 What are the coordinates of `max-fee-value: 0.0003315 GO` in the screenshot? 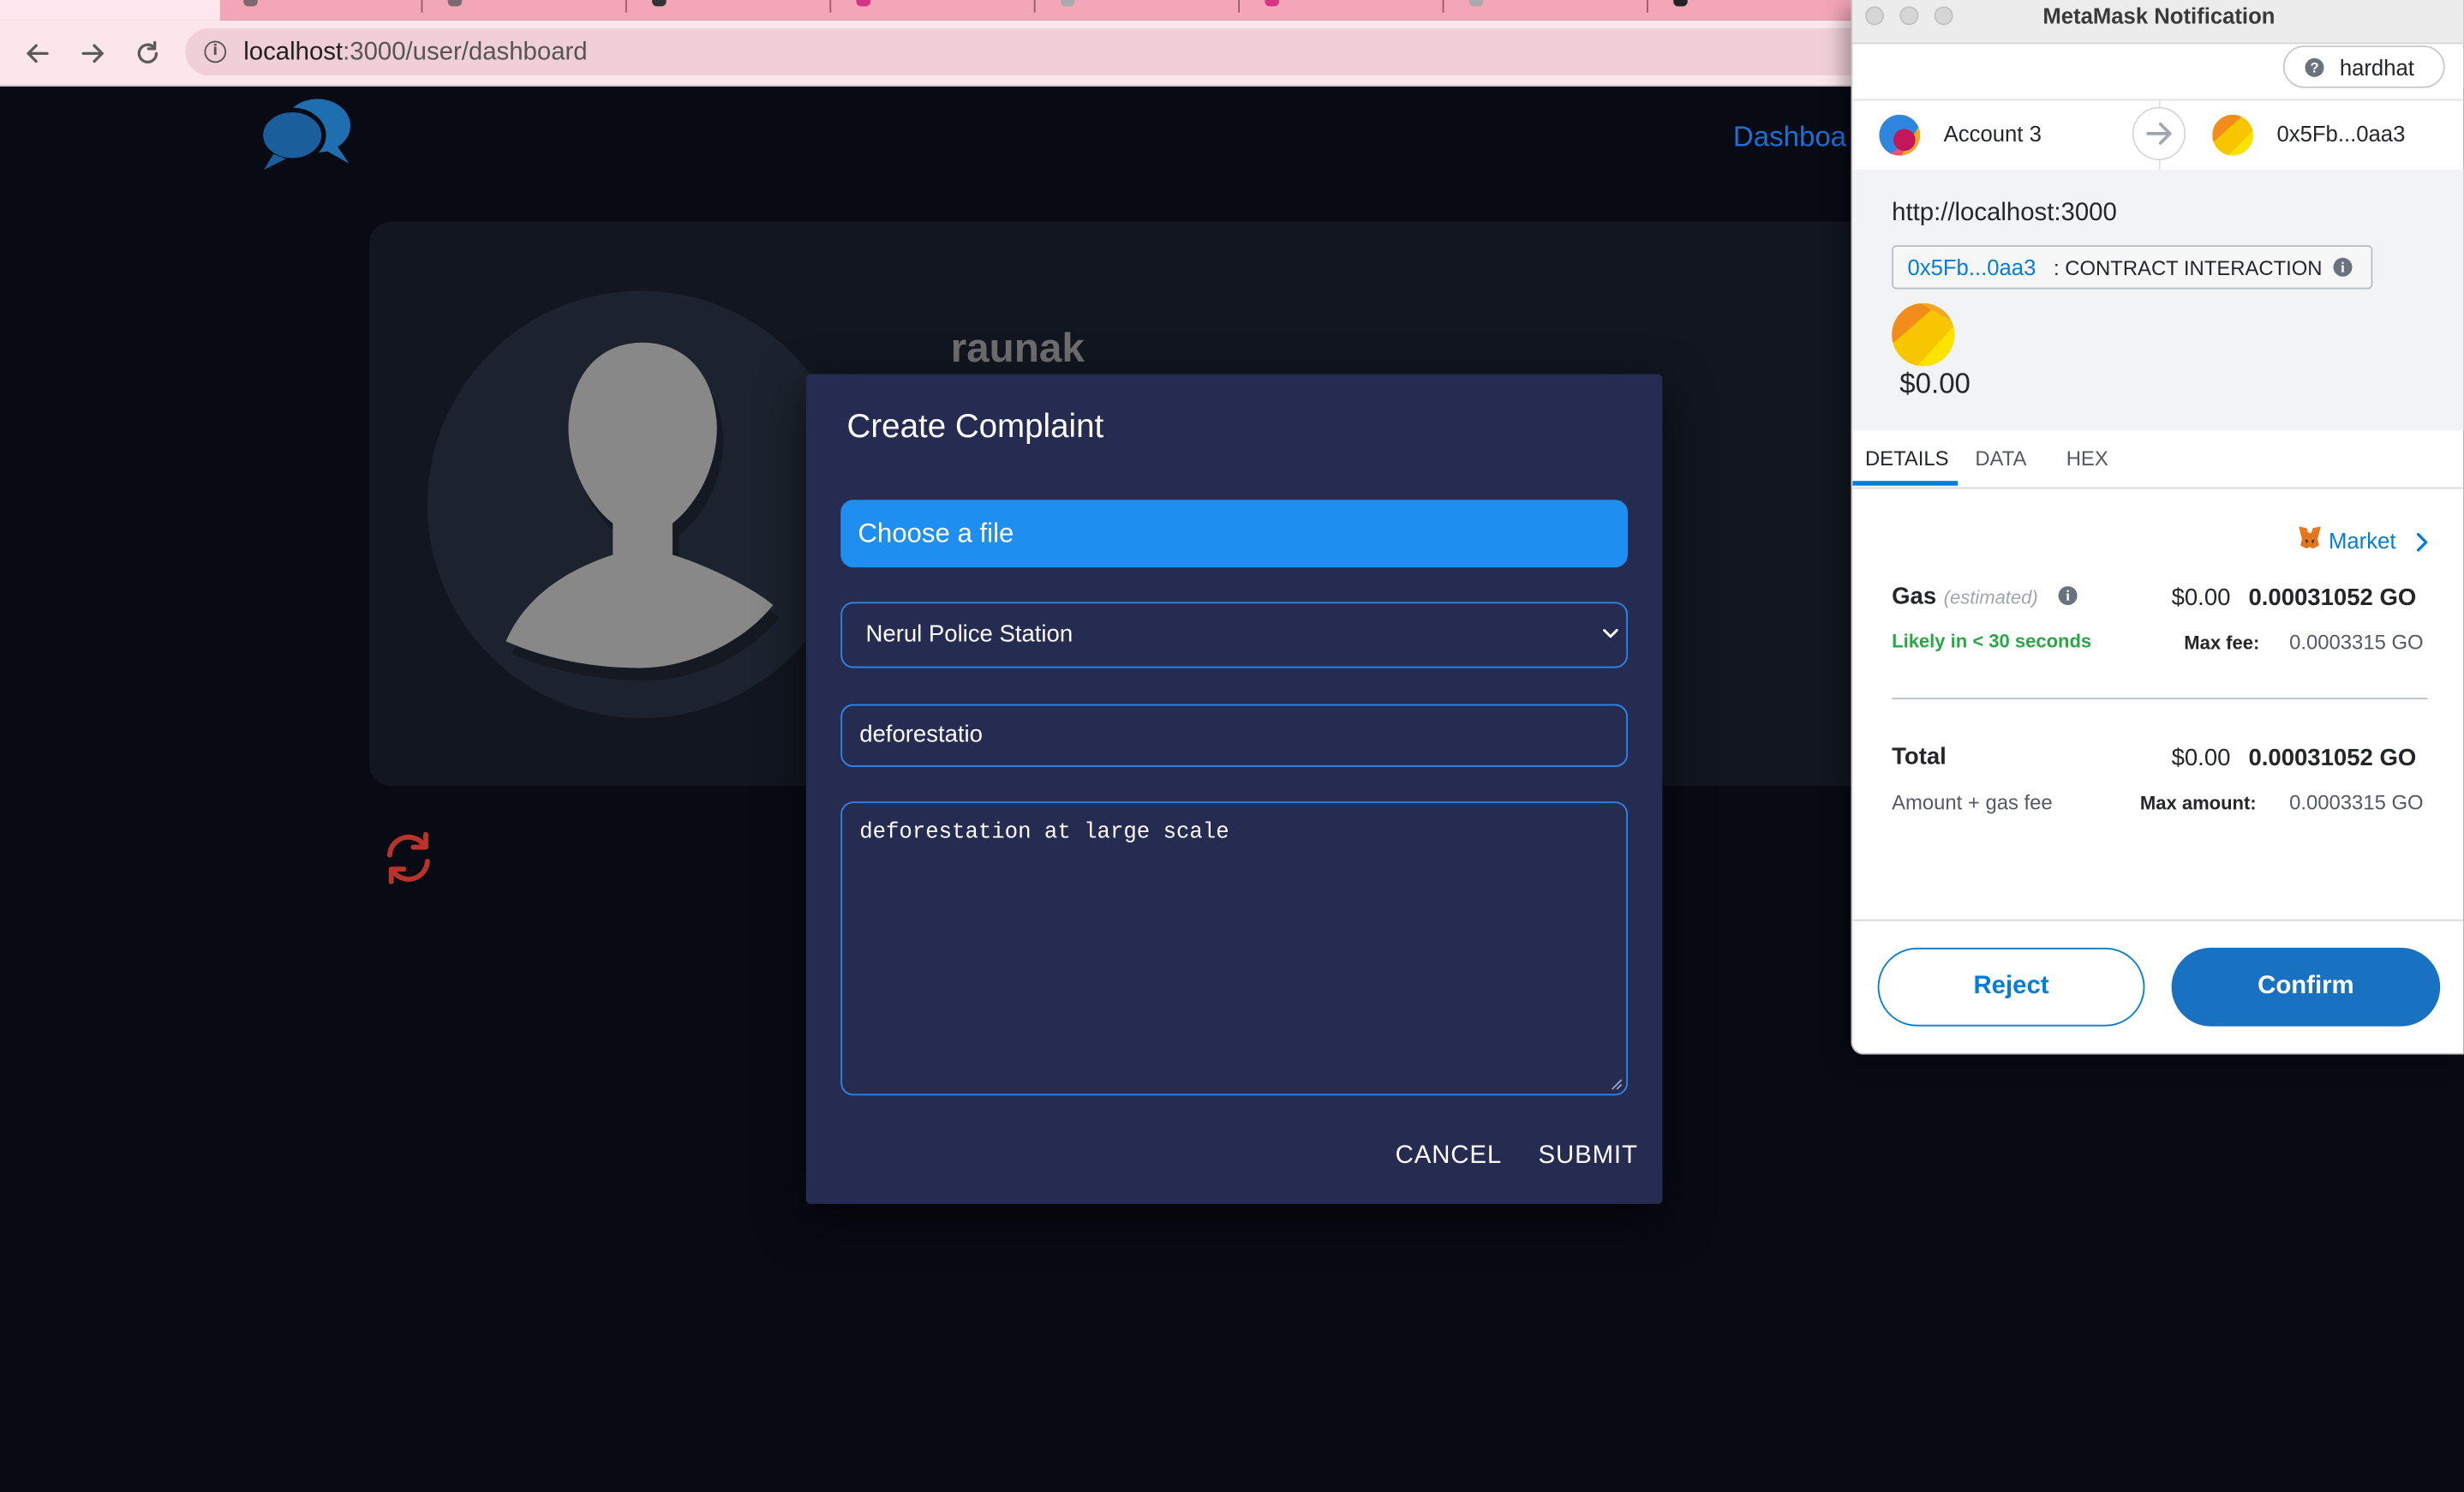 It's located at (2356, 642).